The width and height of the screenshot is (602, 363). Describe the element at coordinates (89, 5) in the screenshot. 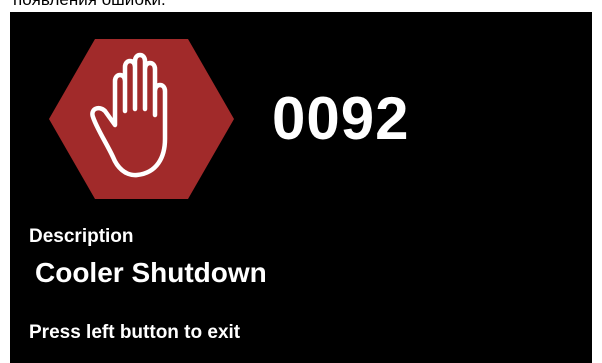

I see `caption-text: появления ошибки.` at that location.